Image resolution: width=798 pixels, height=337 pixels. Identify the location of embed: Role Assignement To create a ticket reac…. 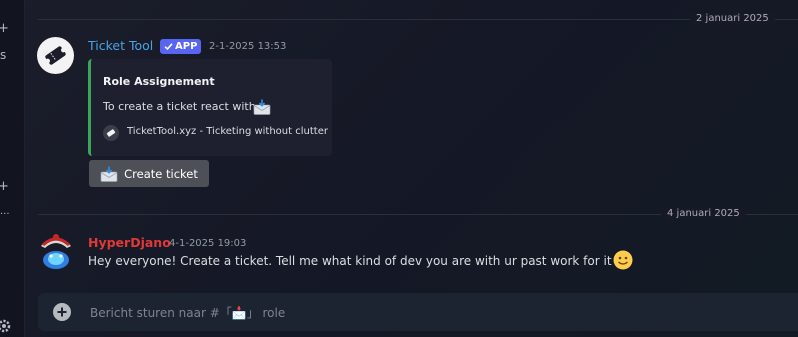
(210, 107).